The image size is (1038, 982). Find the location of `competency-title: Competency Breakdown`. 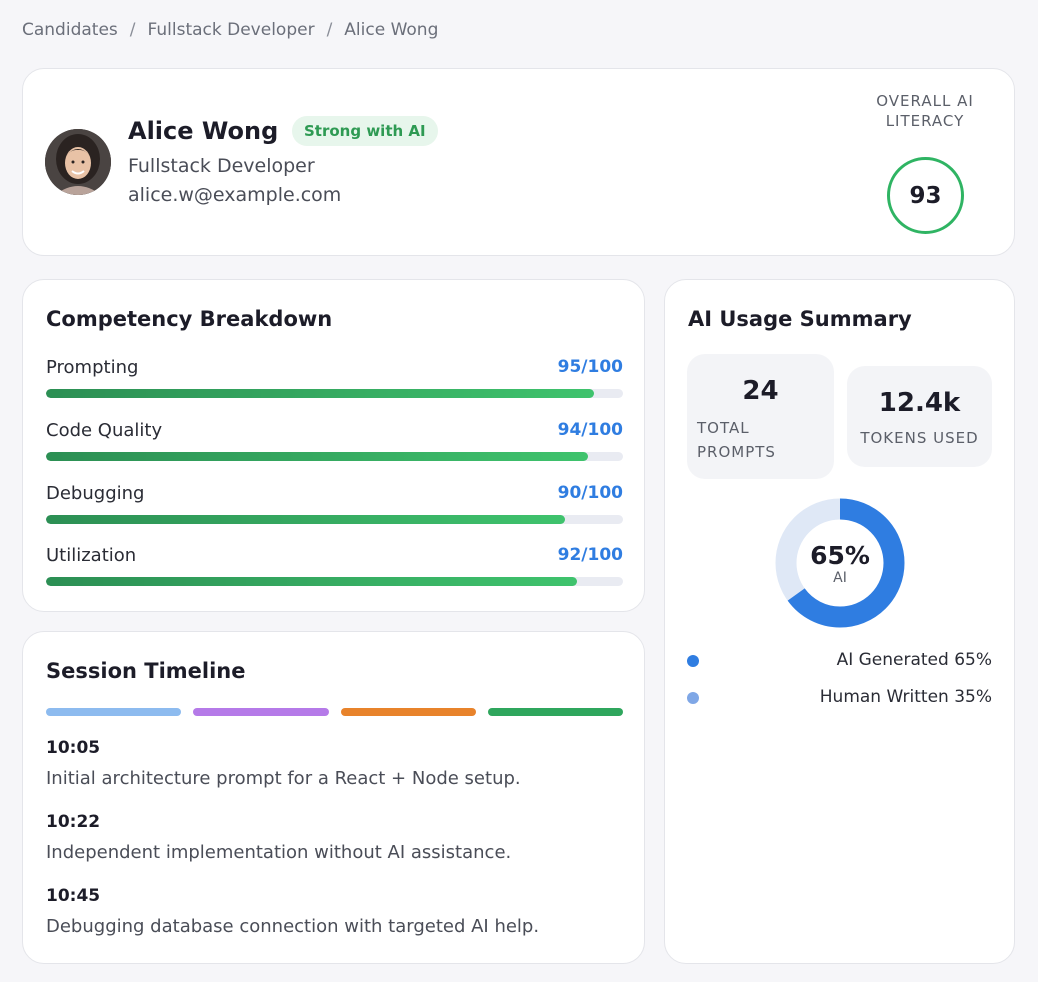

competency-title: Competency Breakdown is located at coordinates (189, 319).